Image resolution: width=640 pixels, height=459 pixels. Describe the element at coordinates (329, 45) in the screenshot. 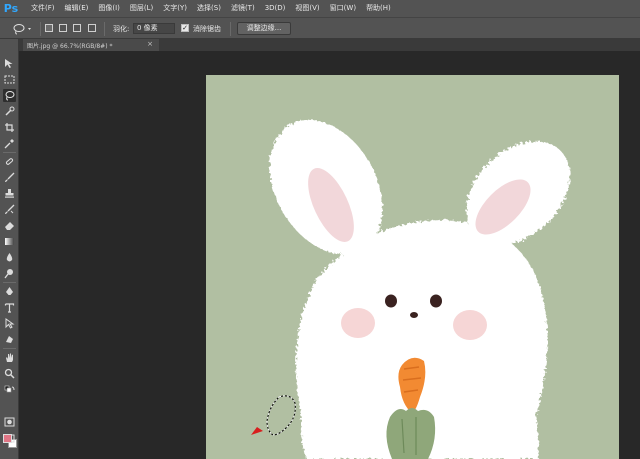

I see `document-tab-bar: 图片.jpg @ 66.7%(RGB/8#) * ×` at that location.